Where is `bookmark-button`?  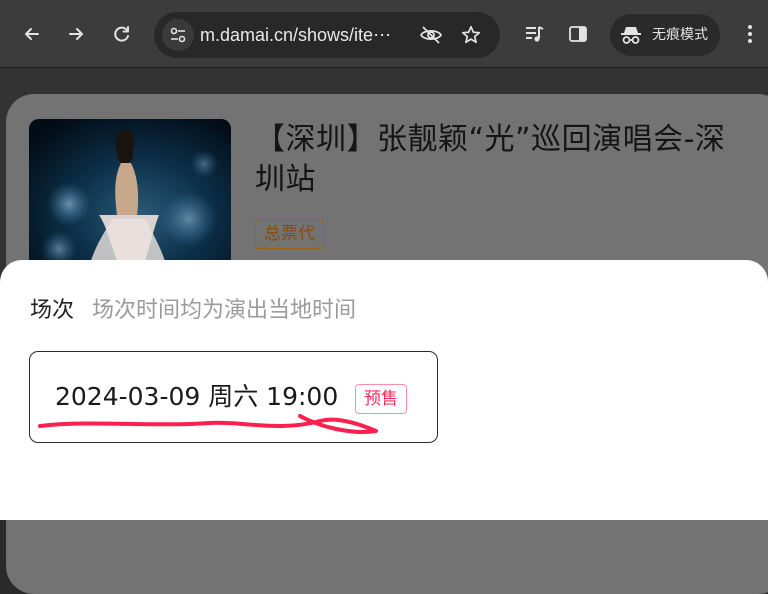
bookmark-button is located at coordinates (471, 35).